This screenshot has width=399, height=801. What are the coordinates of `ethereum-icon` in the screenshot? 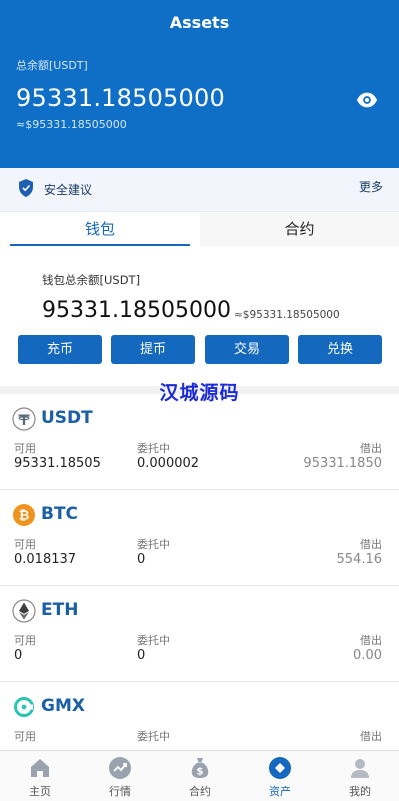 It's located at (24, 611).